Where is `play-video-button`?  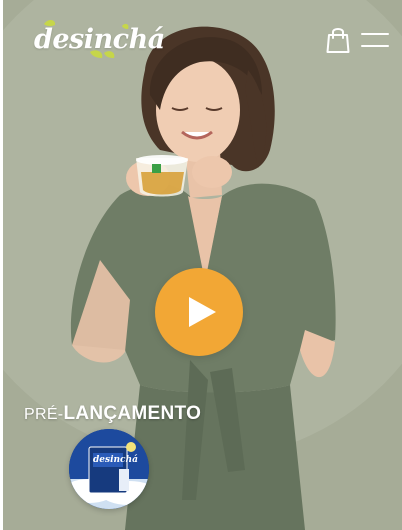
play-video-button is located at coordinates (199, 312).